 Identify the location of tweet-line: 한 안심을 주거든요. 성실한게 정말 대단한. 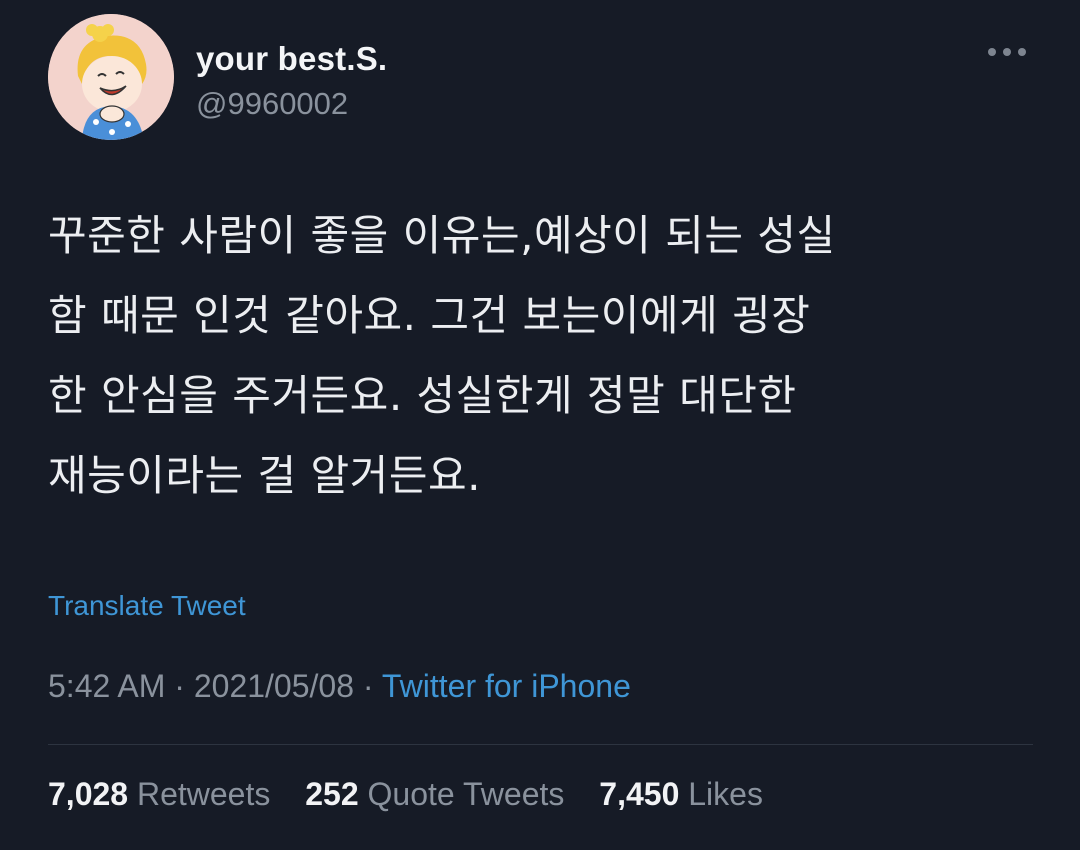
(422, 395).